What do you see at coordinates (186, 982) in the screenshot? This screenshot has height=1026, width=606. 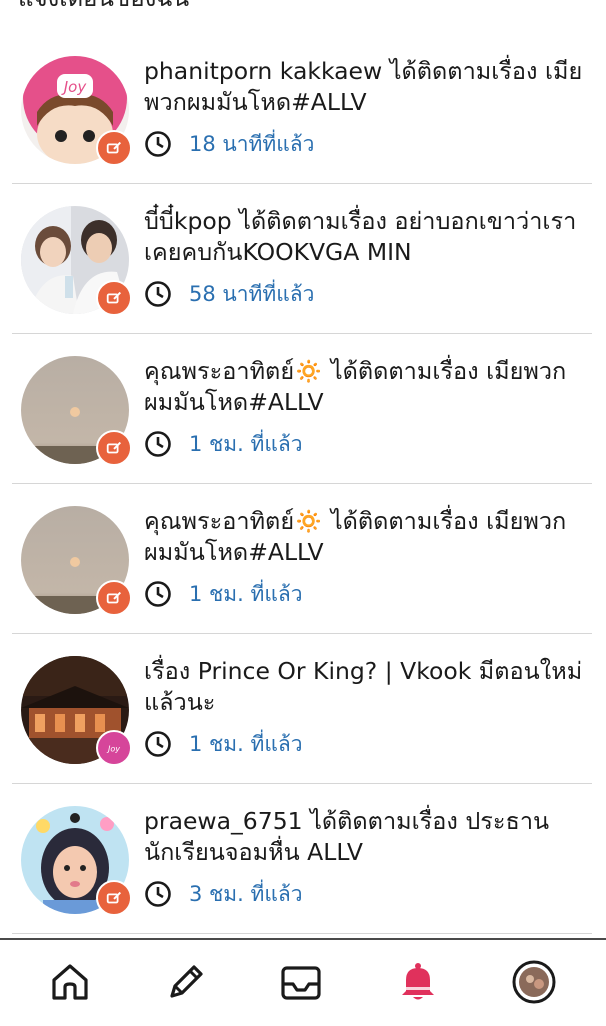 I see `pencil-icon` at bounding box center [186, 982].